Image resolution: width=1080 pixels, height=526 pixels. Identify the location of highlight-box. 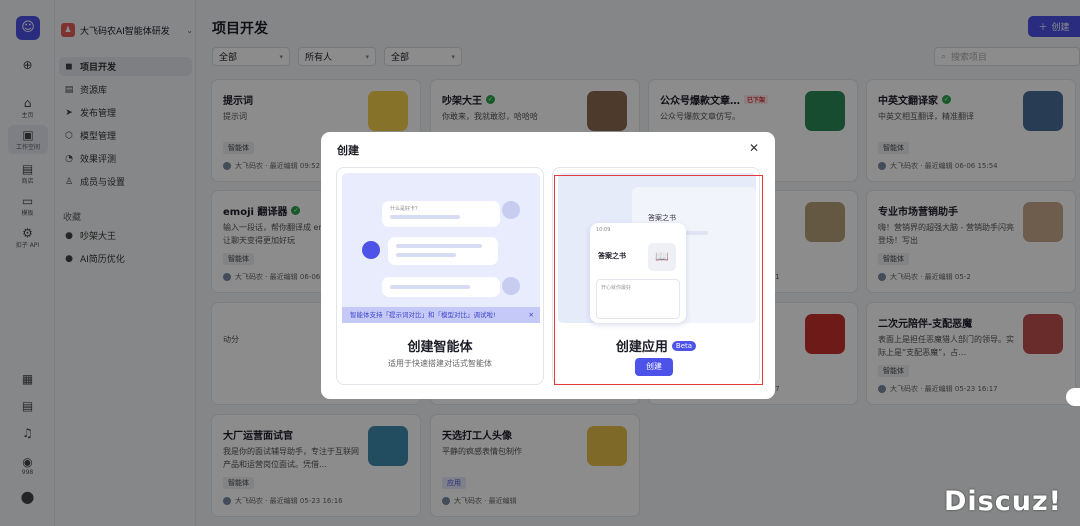
(658, 280).